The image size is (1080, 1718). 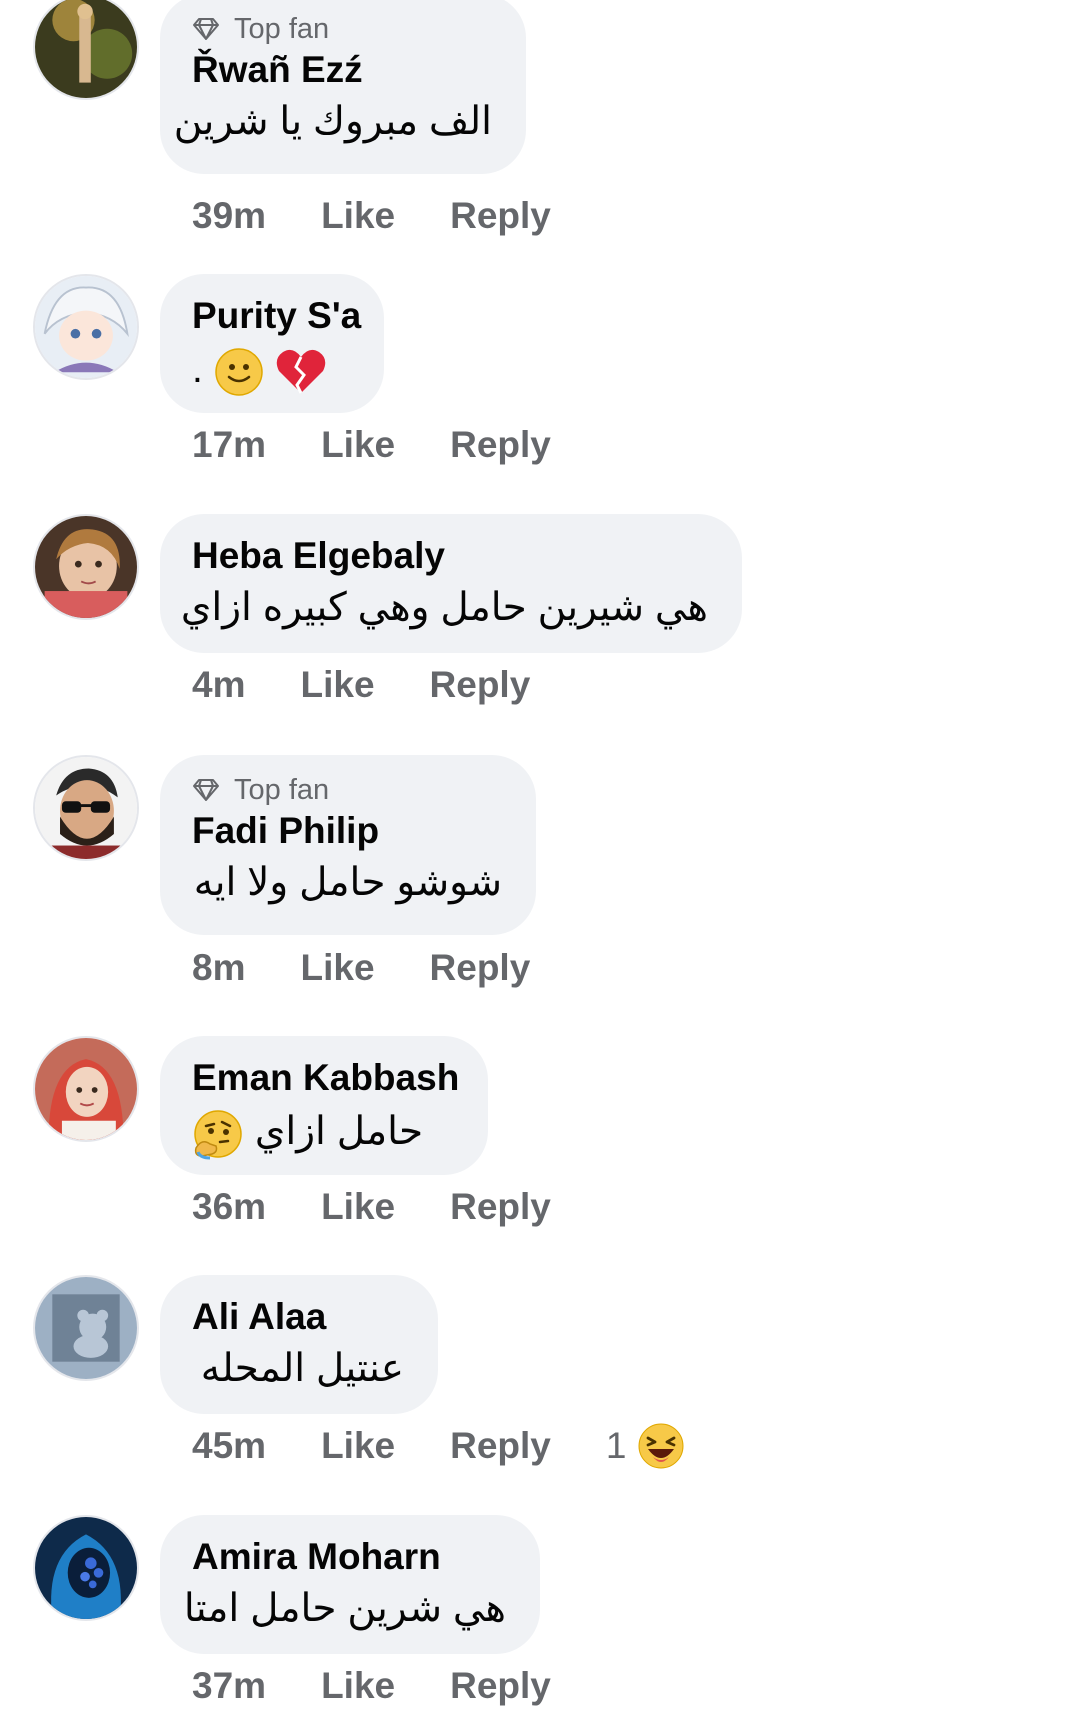 I want to click on user-photo-avatar, so click(x=86, y=50).